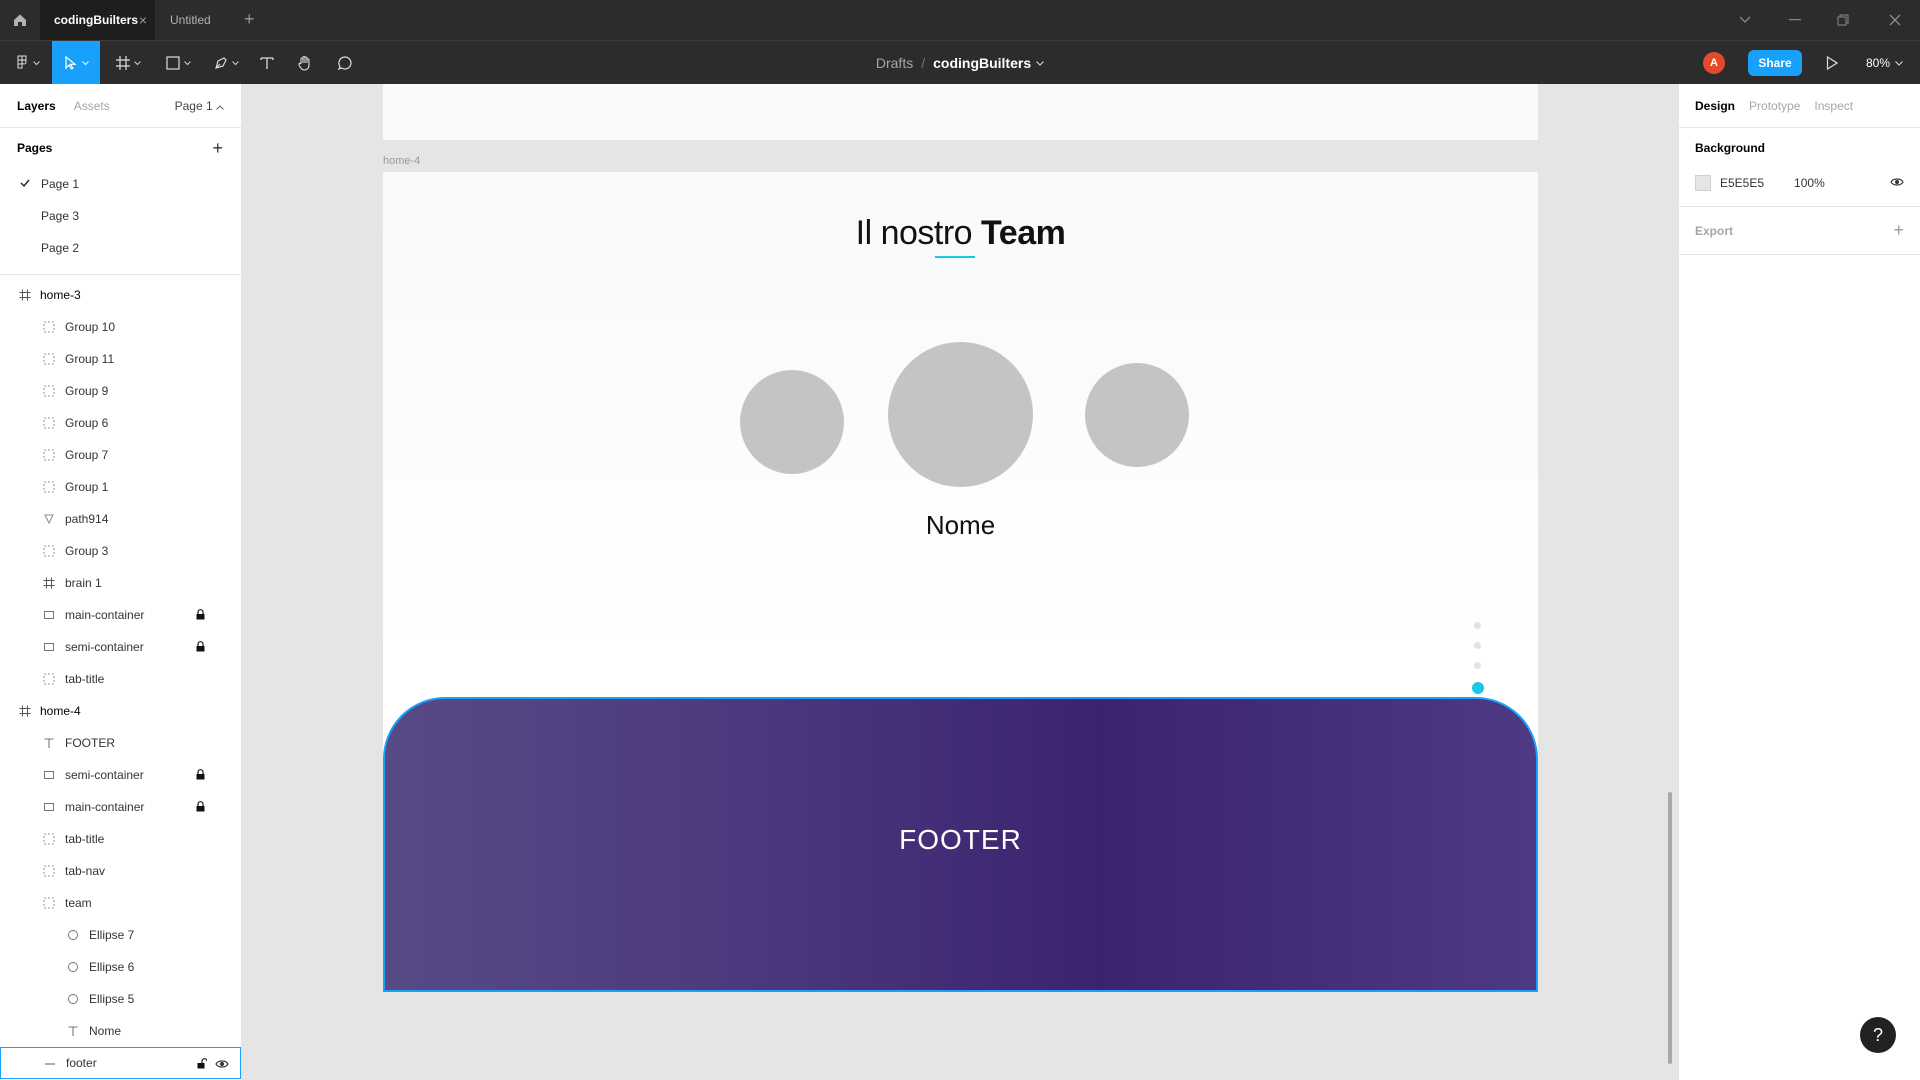 This screenshot has width=1920, height=1080. Describe the element at coordinates (120, 743) in the screenshot. I see `layer-item-footer: FOOTER` at that location.